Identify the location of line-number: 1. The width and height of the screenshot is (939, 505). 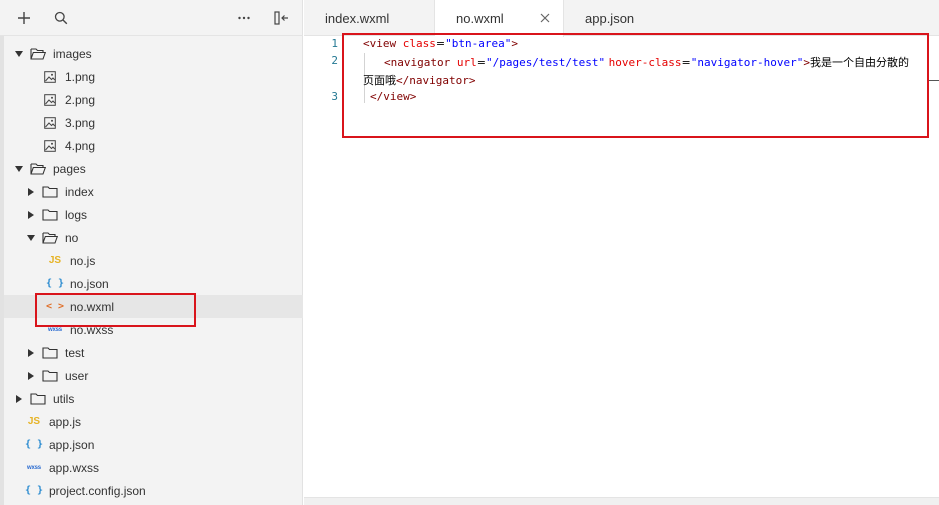
(334, 43).